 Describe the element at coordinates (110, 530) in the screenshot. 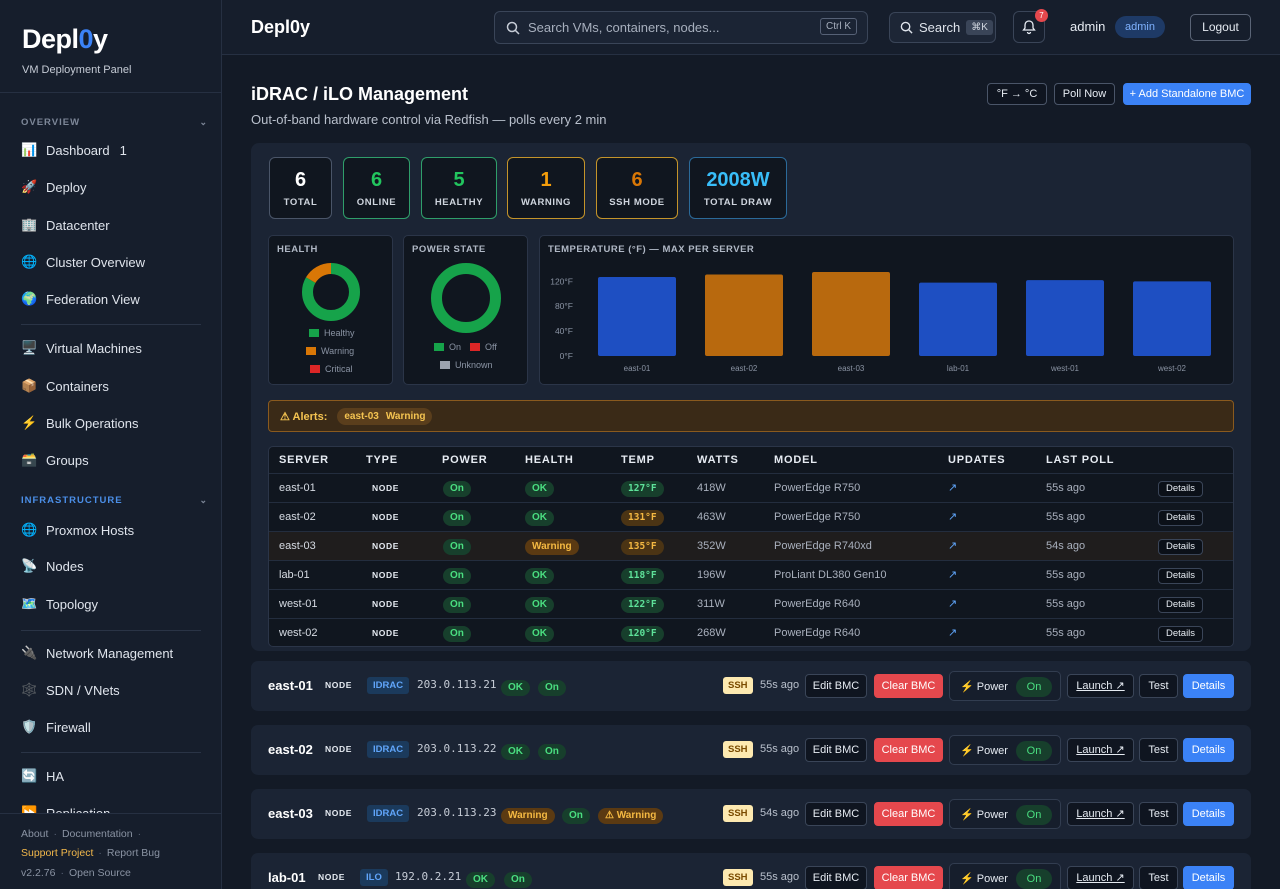

I see `sidebar-item-proxmox-hosts: 🌐 Proxmox Hosts` at that location.